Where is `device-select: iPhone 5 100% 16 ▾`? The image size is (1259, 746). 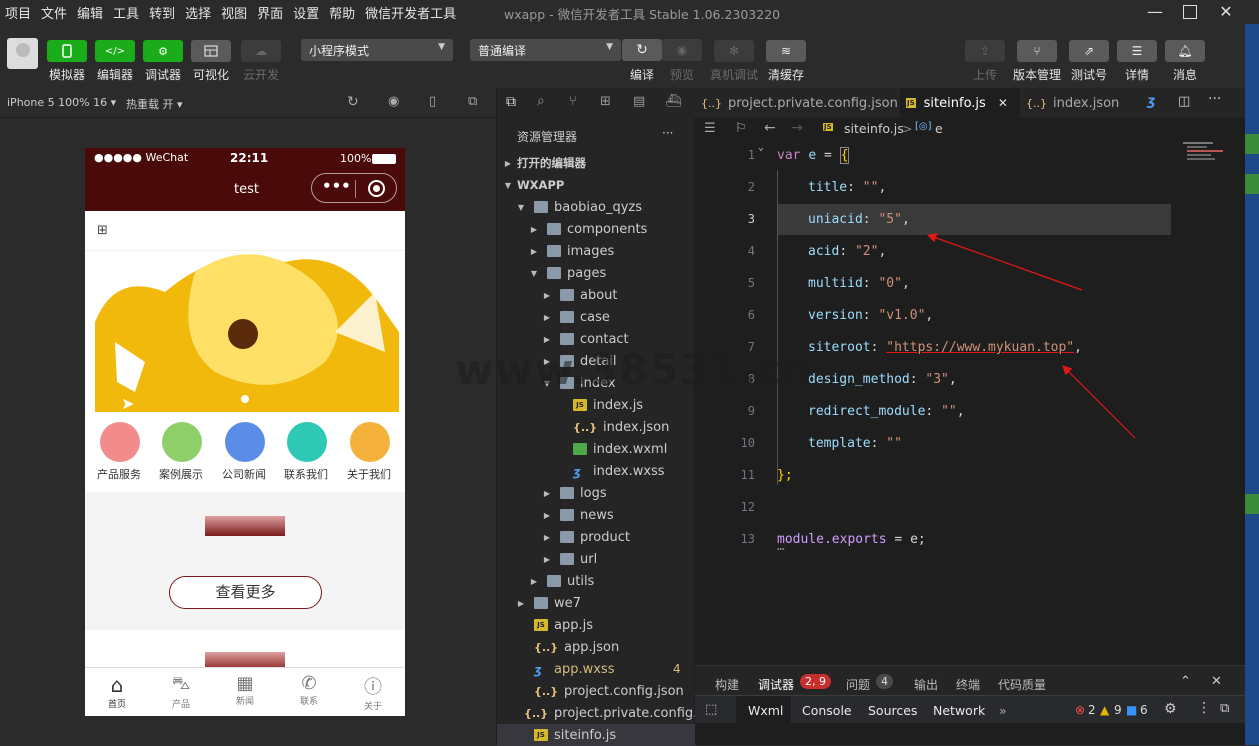
device-select: iPhone 5 100% 16 ▾ is located at coordinates (61, 102).